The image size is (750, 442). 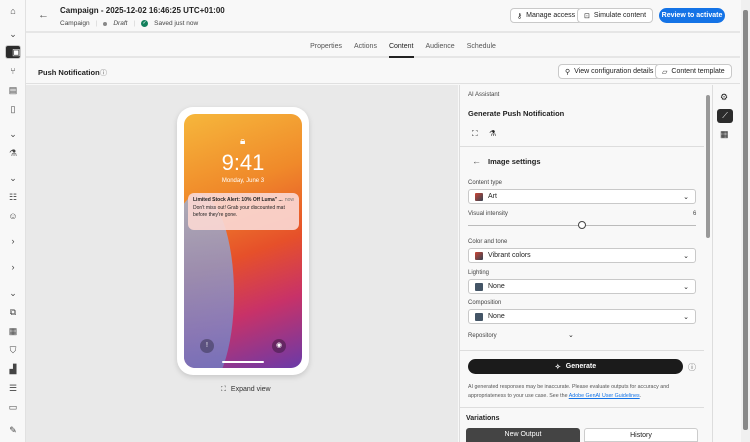 I want to click on color-tone-select: Vibrant colors ⌄, so click(x=582, y=255).